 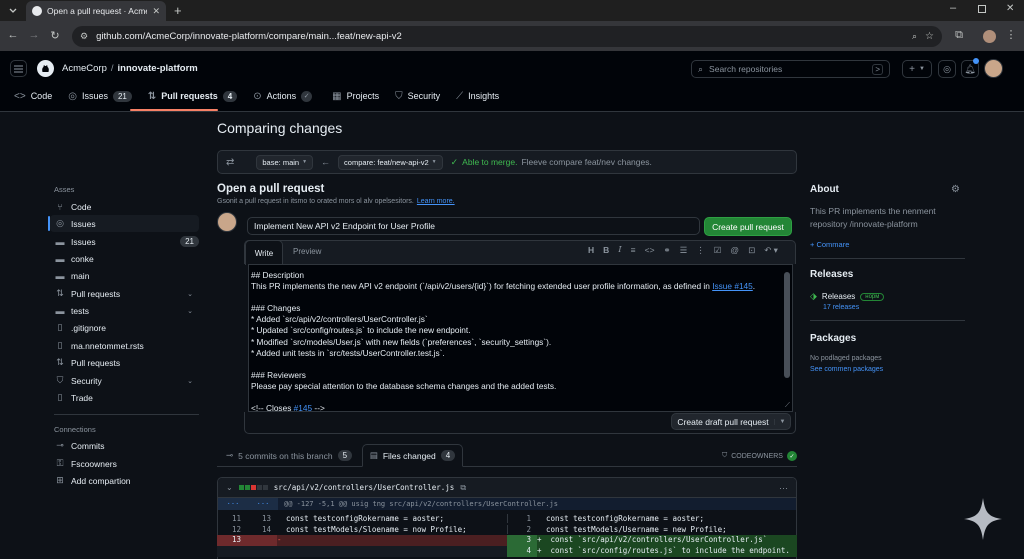 I want to click on sidebar-item-conke: ▬ conke, so click(x=126, y=258).